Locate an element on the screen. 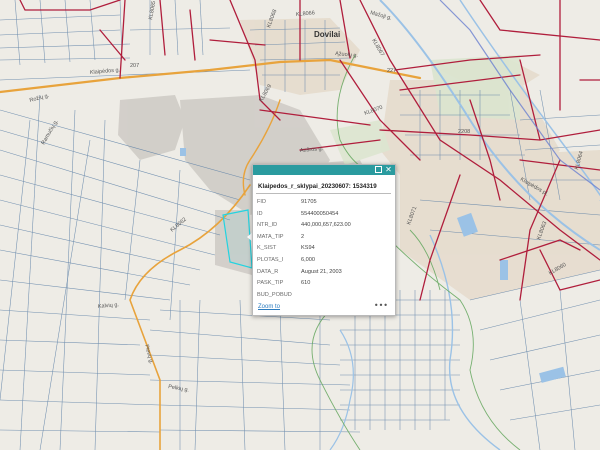 This screenshot has width=600, height=450. road-label: KL8067 is located at coordinates (377, 47).